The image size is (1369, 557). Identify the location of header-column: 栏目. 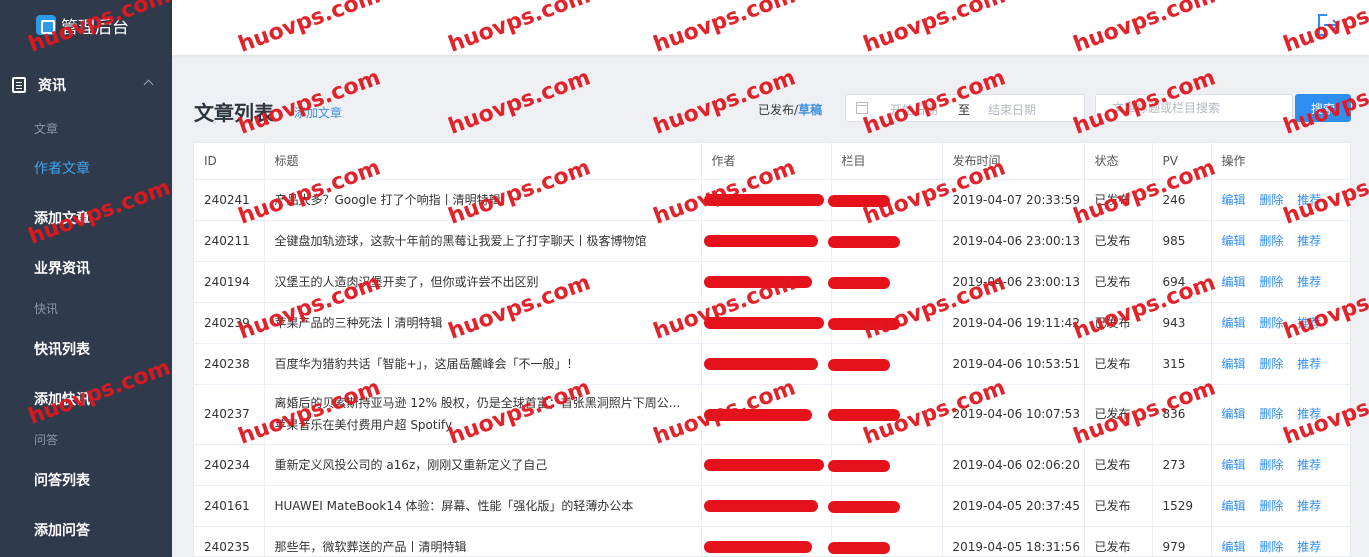
(887, 161).